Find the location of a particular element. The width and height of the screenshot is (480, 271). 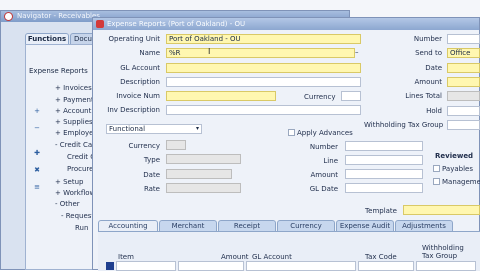

move-up-icon: ≡ is located at coordinates (37, 187).